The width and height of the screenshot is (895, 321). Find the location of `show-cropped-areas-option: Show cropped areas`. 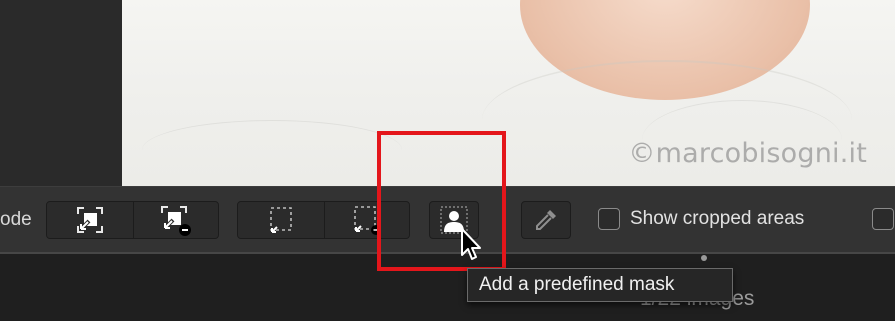

show-cropped-areas-option: Show cropped areas is located at coordinates (701, 219).